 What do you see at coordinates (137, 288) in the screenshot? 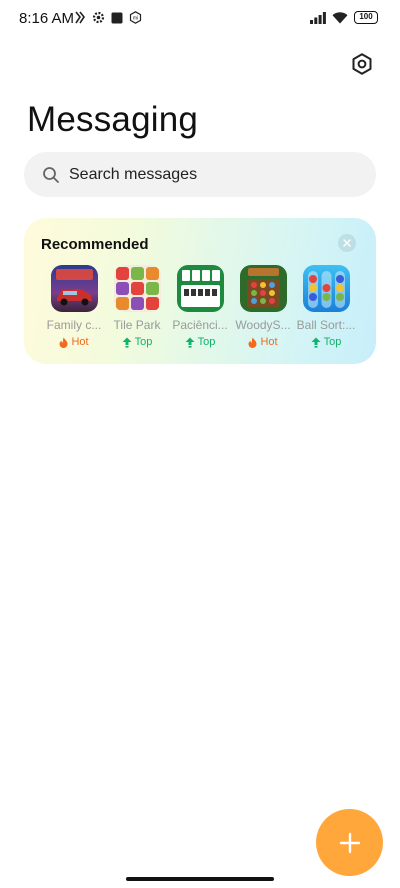
I see `tile-park-app-icon` at bounding box center [137, 288].